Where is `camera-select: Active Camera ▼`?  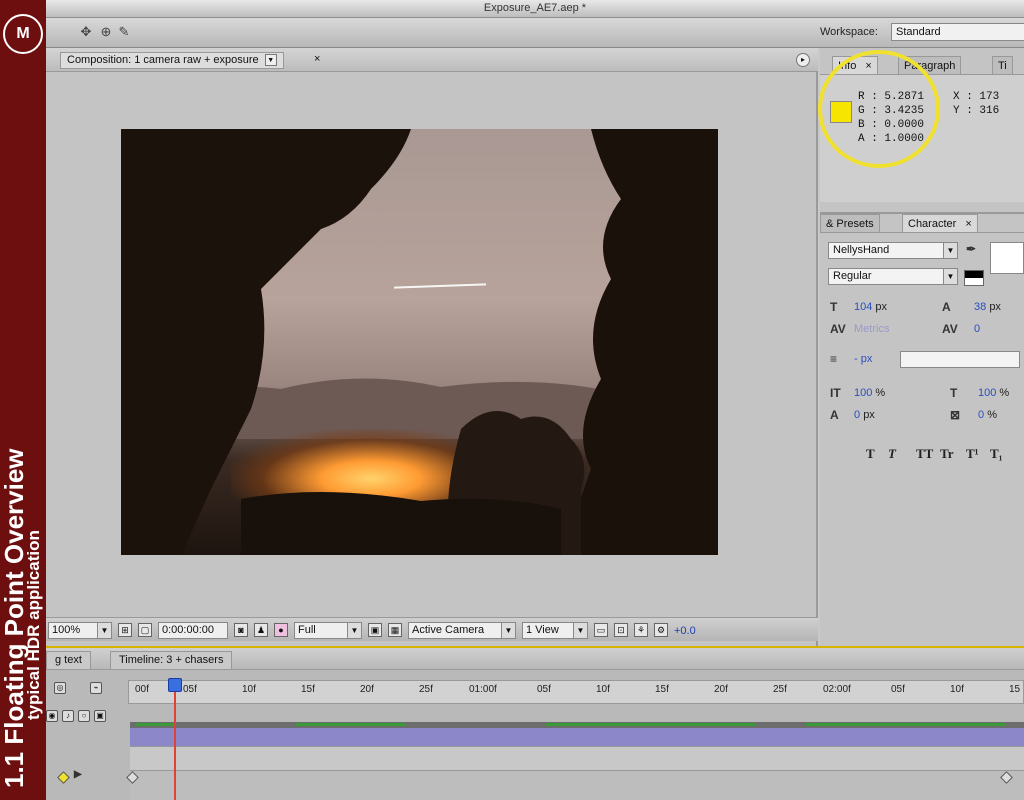 camera-select: Active Camera ▼ is located at coordinates (462, 630).